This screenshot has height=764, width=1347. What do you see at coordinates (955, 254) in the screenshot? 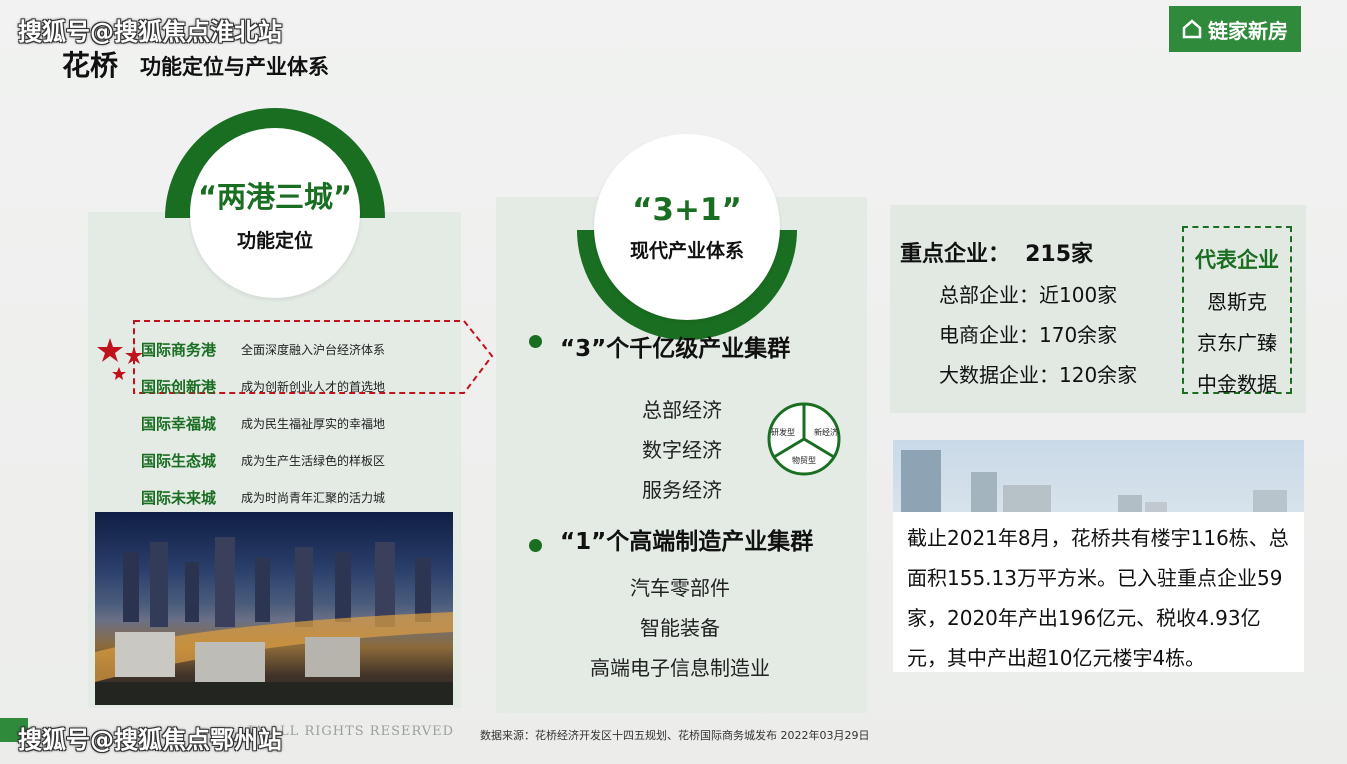
I see `key-title: 重点企业：` at bounding box center [955, 254].